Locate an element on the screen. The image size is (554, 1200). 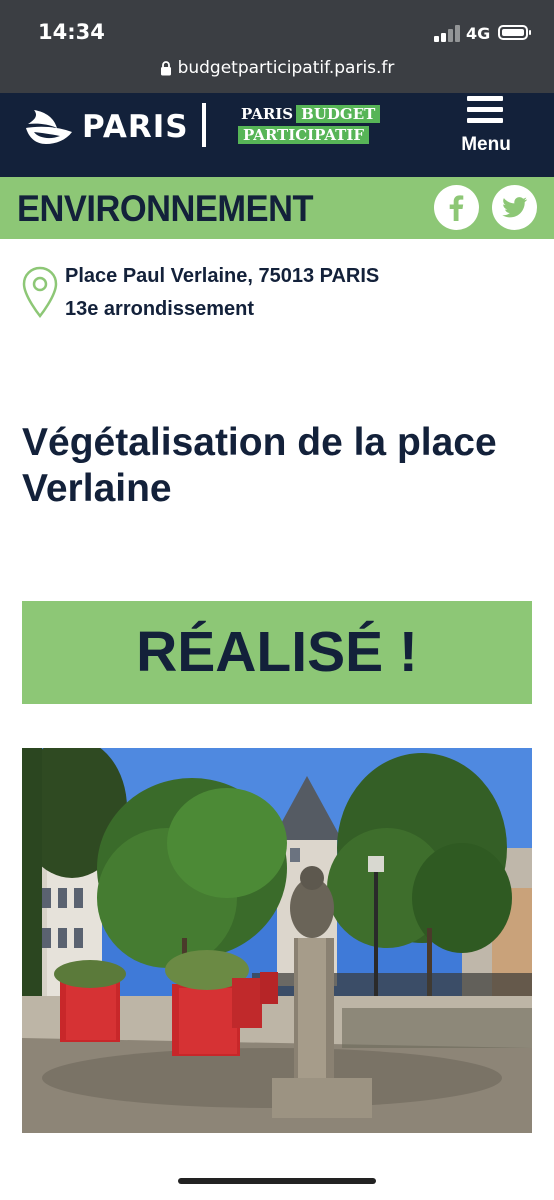
twitter-icon is located at coordinates (515, 207).